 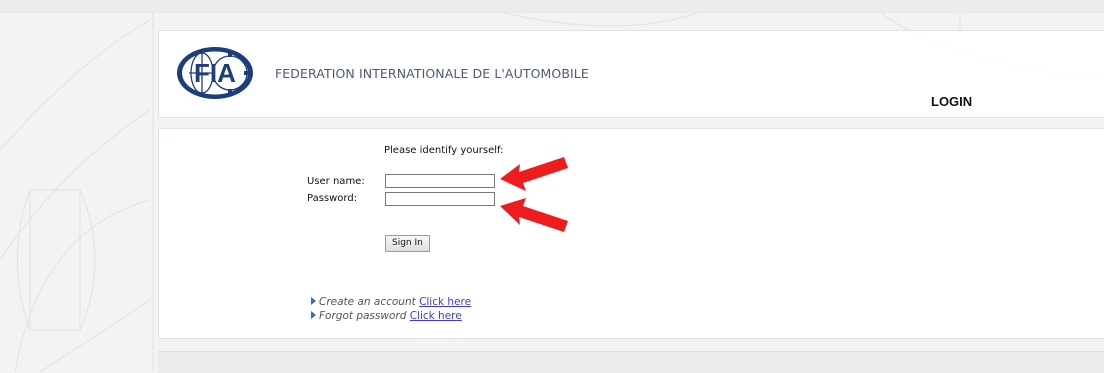 I want to click on forgot-password-link: Click here, so click(x=436, y=316).